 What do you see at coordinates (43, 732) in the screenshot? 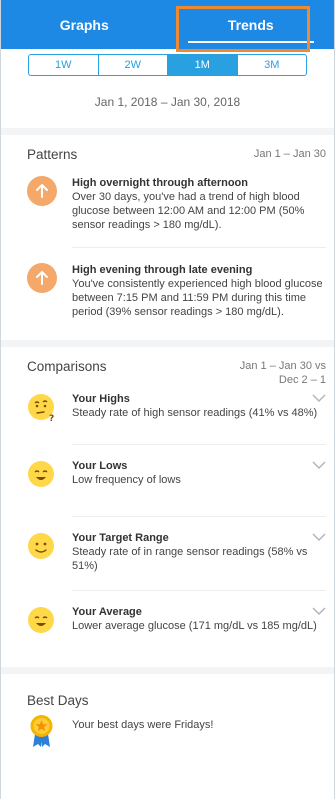
I see `medal-icon` at bounding box center [43, 732].